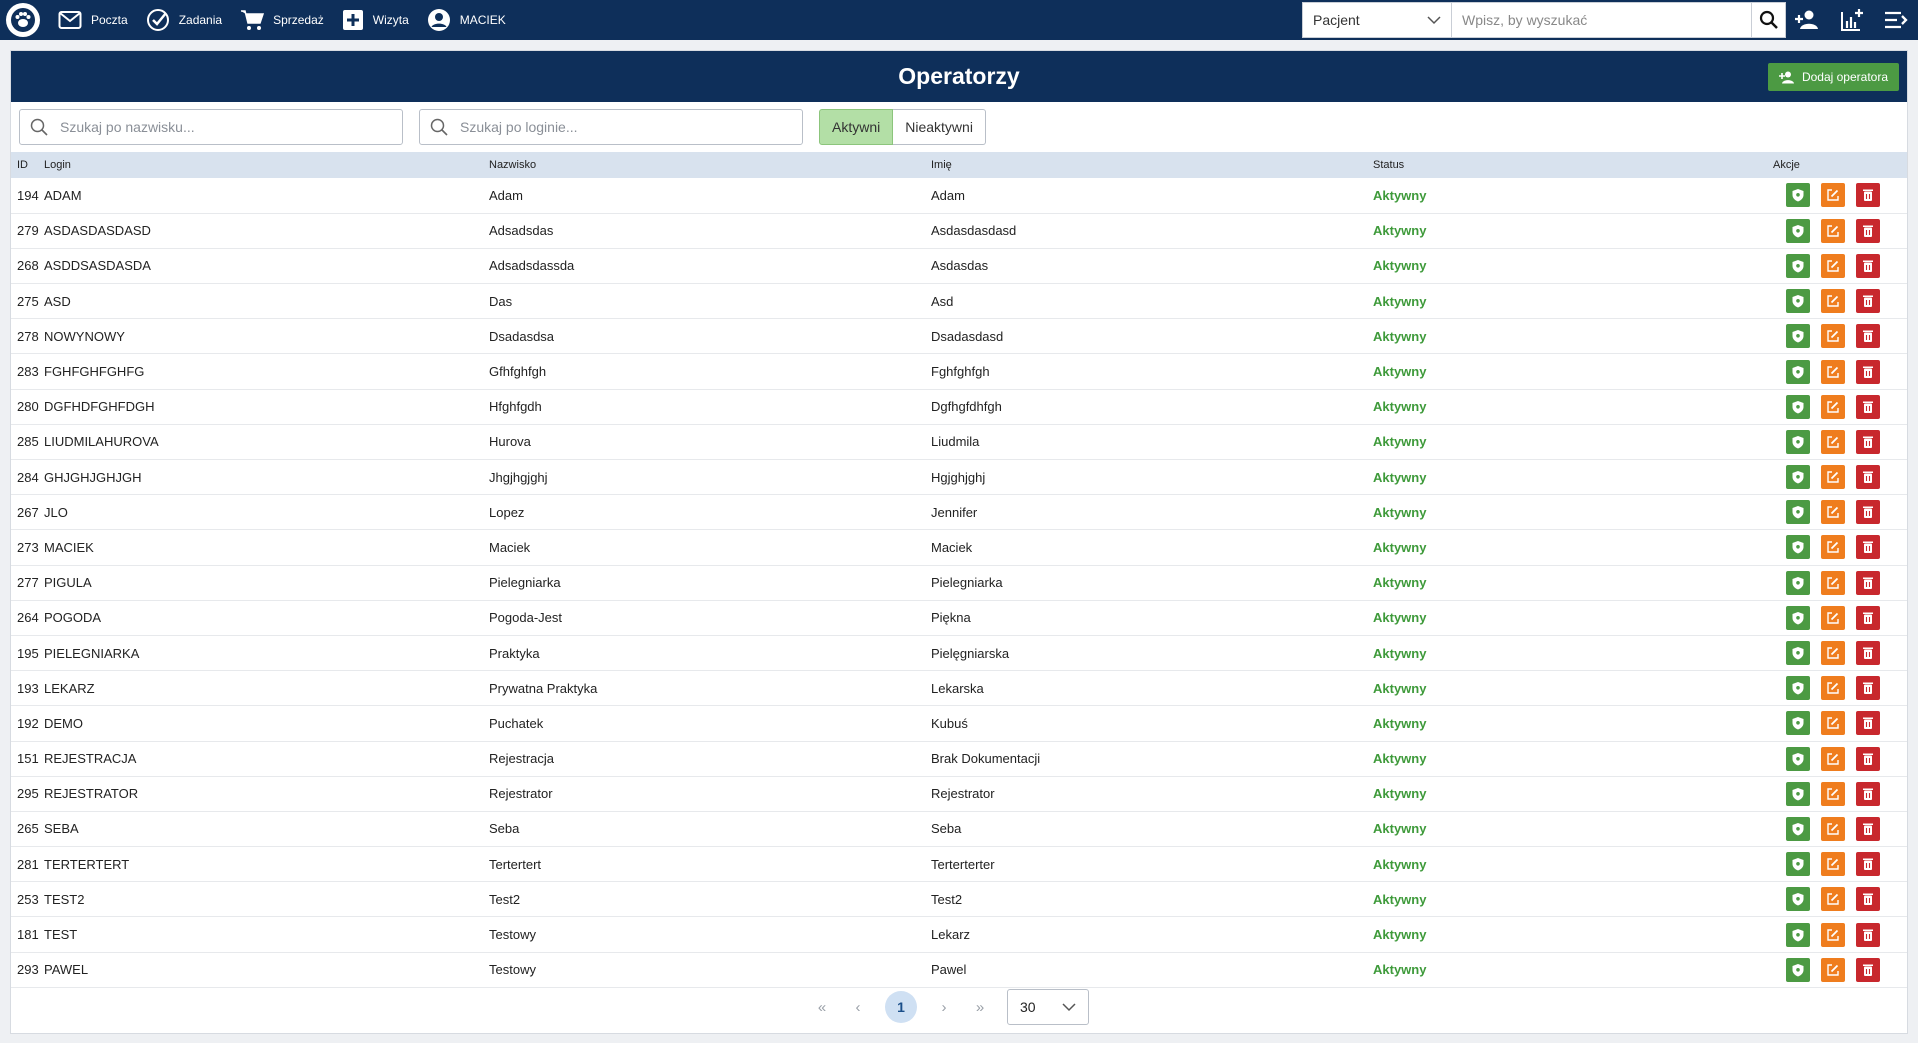  Describe the element at coordinates (184, 20) in the screenshot. I see `nav-tasks: Zadania` at that location.